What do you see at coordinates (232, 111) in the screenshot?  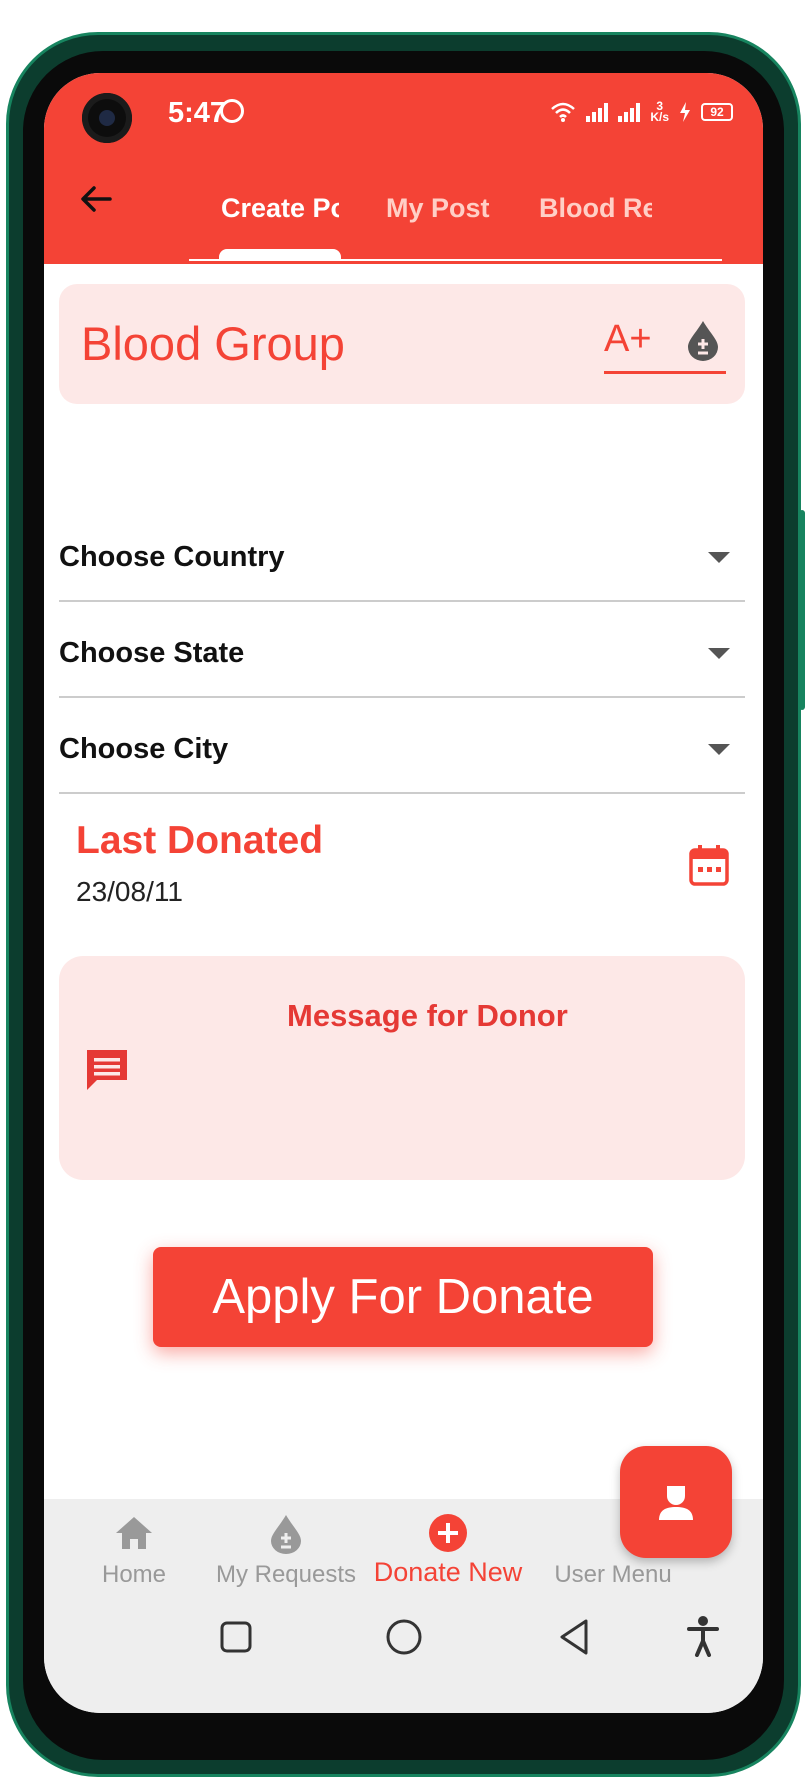 I see `alarm-icon` at bounding box center [232, 111].